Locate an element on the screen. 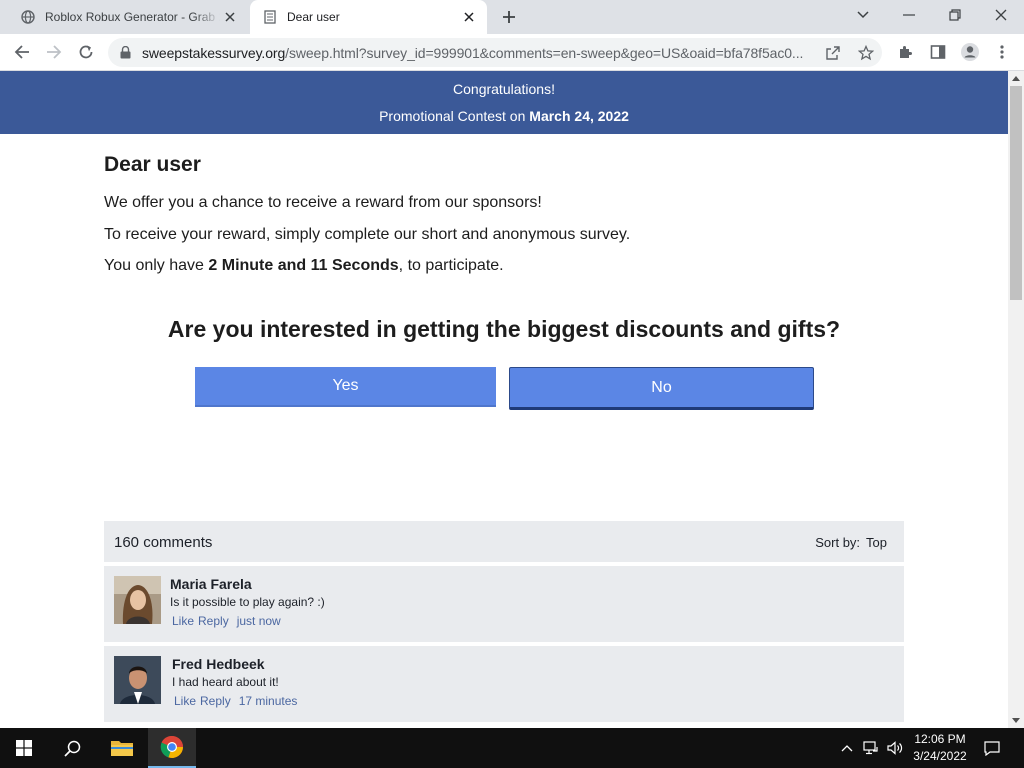  banner-title: Congratulations! is located at coordinates (504, 89).